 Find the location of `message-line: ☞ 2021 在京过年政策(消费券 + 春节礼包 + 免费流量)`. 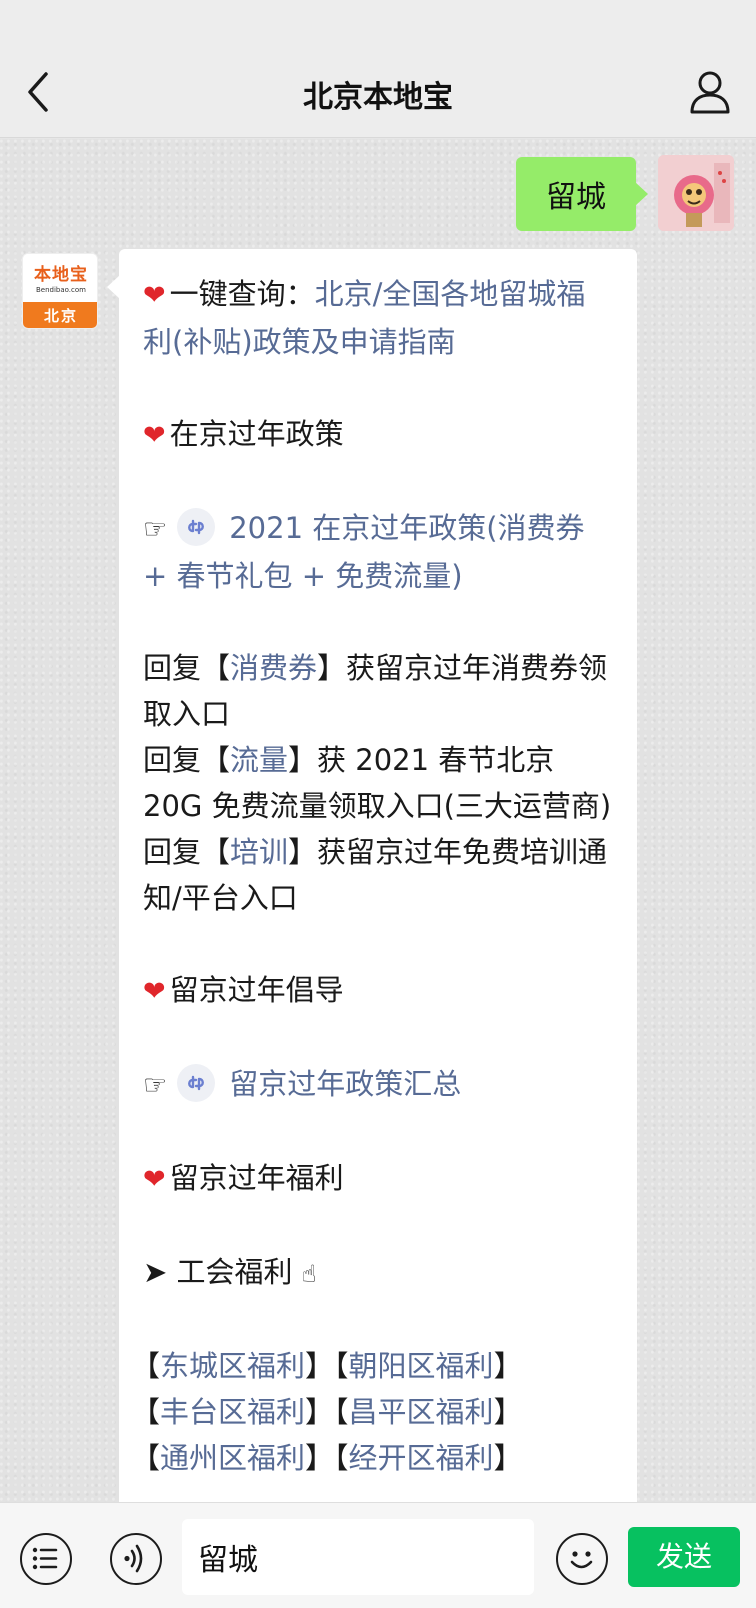

message-line: ☞ 2021 在京过年政策(消费券 + 春节礼包 + 免费流量) is located at coordinates (378, 552).